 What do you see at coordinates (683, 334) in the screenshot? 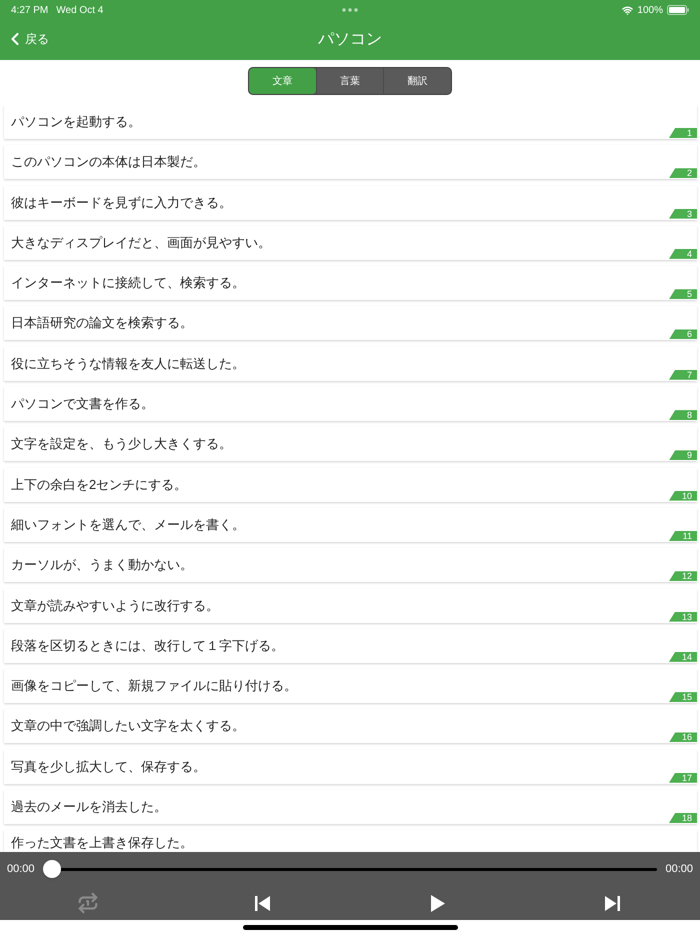
I see `number-badge: 6` at bounding box center [683, 334].